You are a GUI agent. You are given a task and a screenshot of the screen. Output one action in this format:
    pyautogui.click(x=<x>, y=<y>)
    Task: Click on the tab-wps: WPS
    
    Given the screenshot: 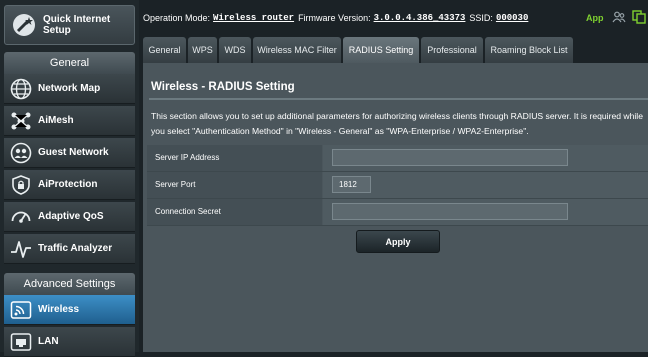 What is the action you would take?
    pyautogui.click(x=202, y=50)
    